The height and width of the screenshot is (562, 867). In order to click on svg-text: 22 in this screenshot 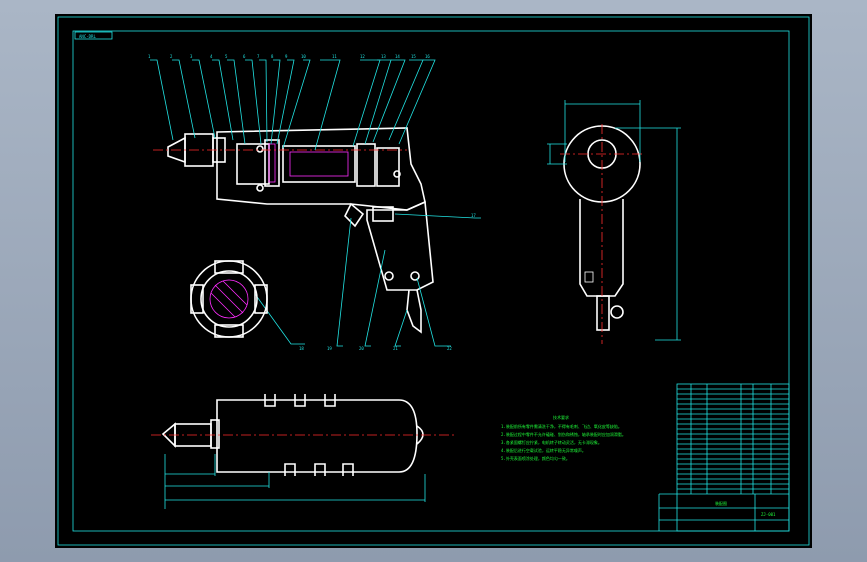, I will do `click(449, 348)`.